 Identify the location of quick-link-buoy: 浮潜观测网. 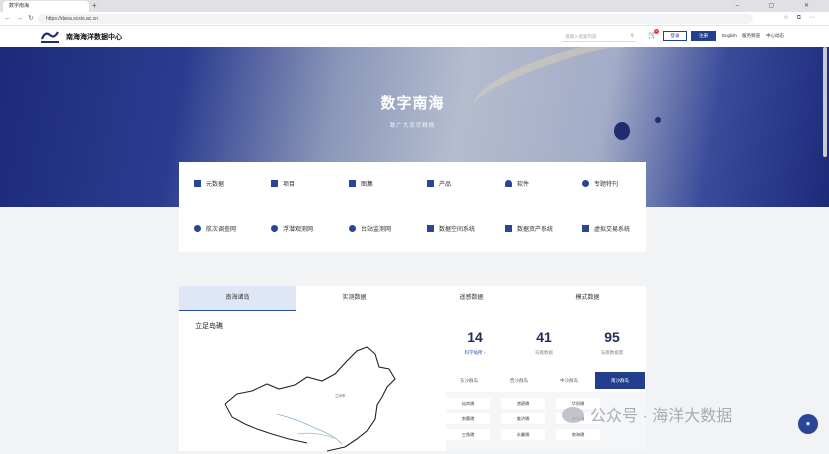
(292, 230).